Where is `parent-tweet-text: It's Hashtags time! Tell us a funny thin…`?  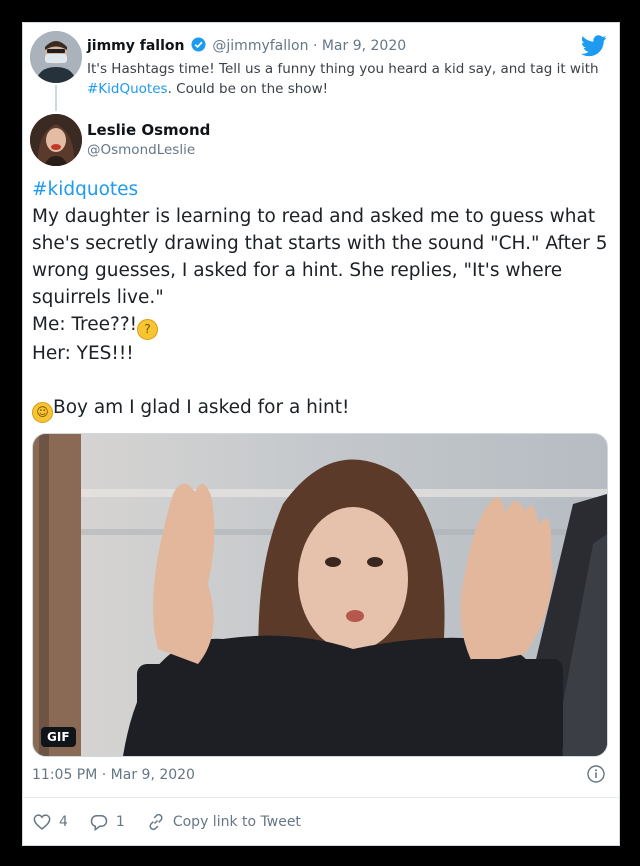 parent-tweet-text: It's Hashtags time! Tell us a funny thin… is located at coordinates (347, 79).